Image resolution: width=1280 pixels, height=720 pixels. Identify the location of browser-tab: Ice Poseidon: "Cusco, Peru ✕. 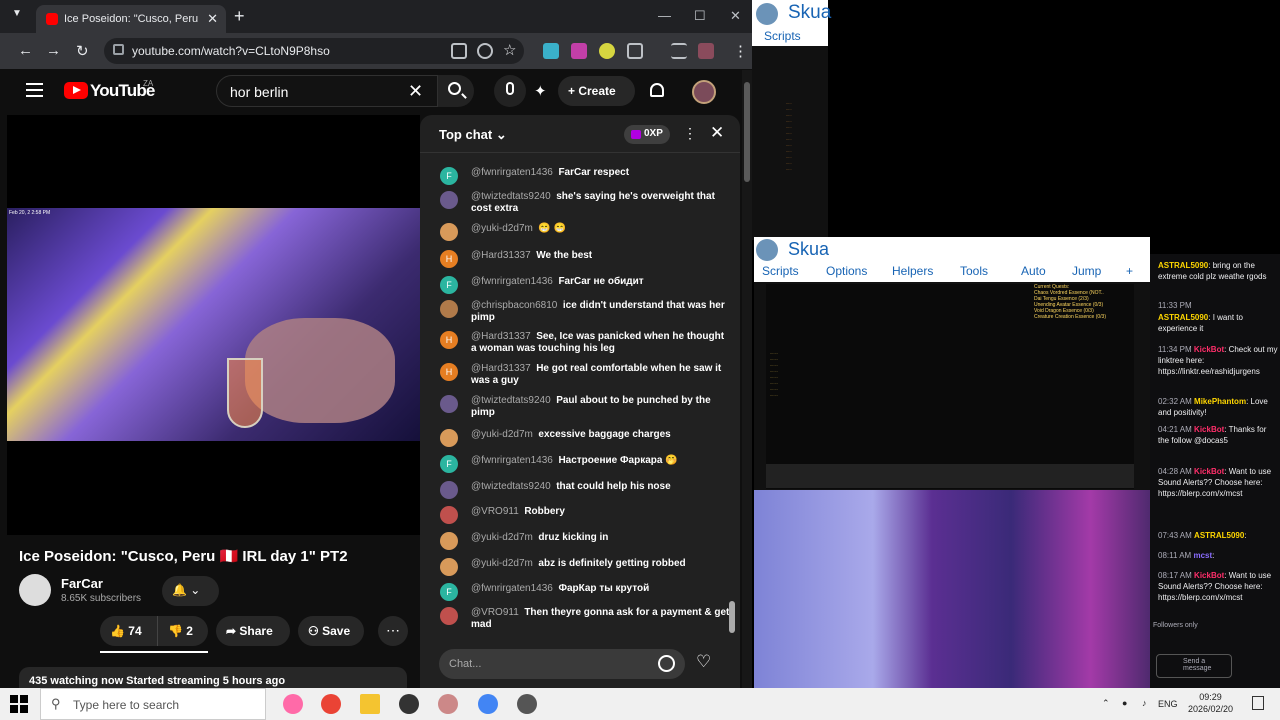
(131, 19).